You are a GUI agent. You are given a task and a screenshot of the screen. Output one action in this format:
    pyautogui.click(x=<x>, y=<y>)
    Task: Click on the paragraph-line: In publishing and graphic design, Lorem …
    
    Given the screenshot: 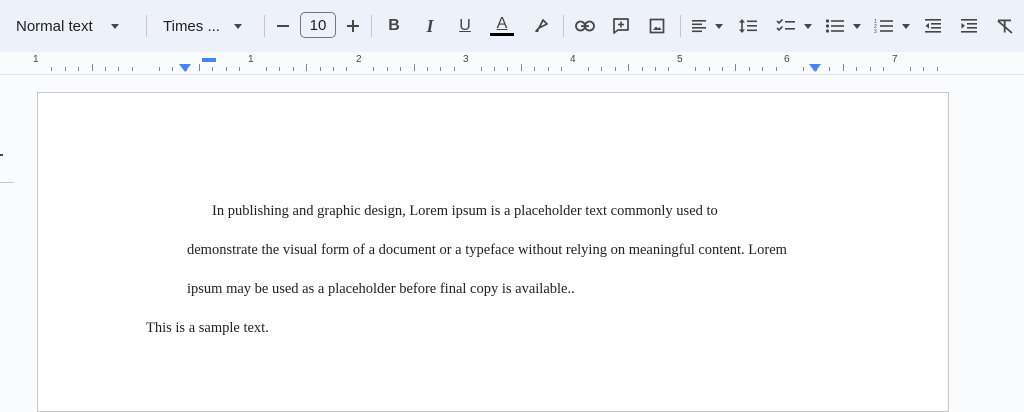 What is the action you would take?
    pyautogui.click(x=465, y=211)
    